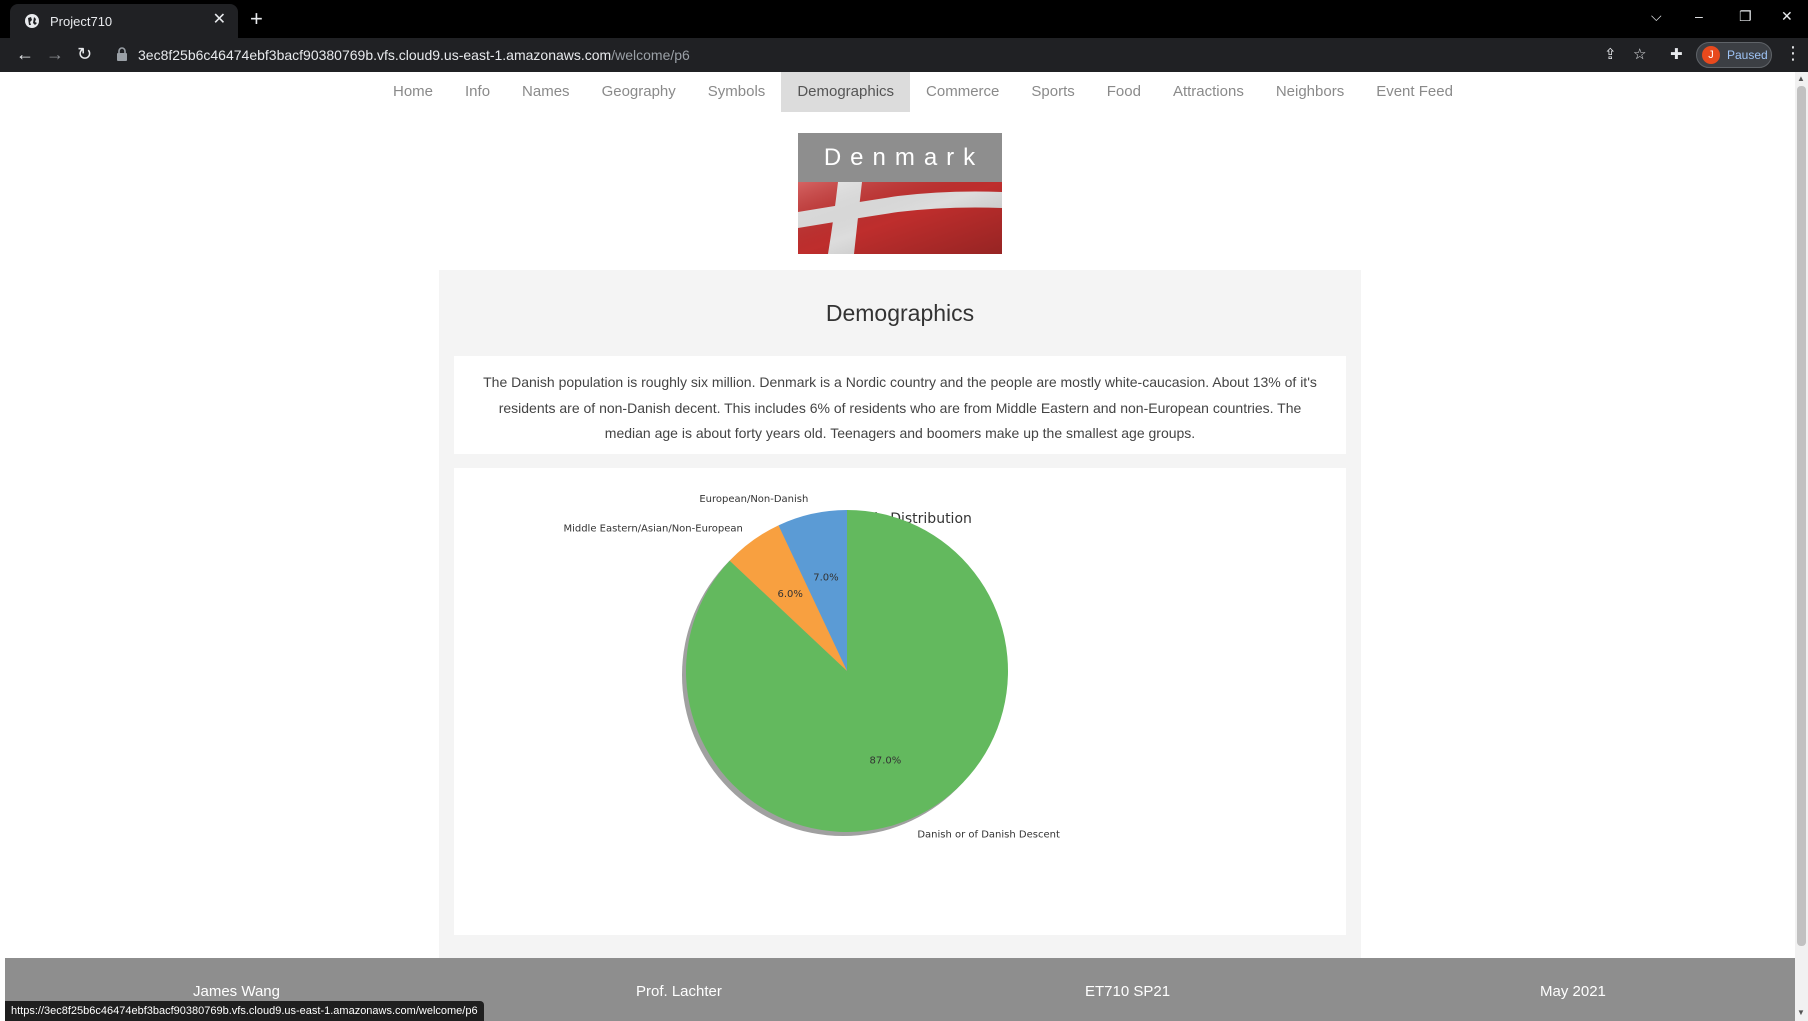  I want to click on back-arrow-icon: ←, so click(25, 54).